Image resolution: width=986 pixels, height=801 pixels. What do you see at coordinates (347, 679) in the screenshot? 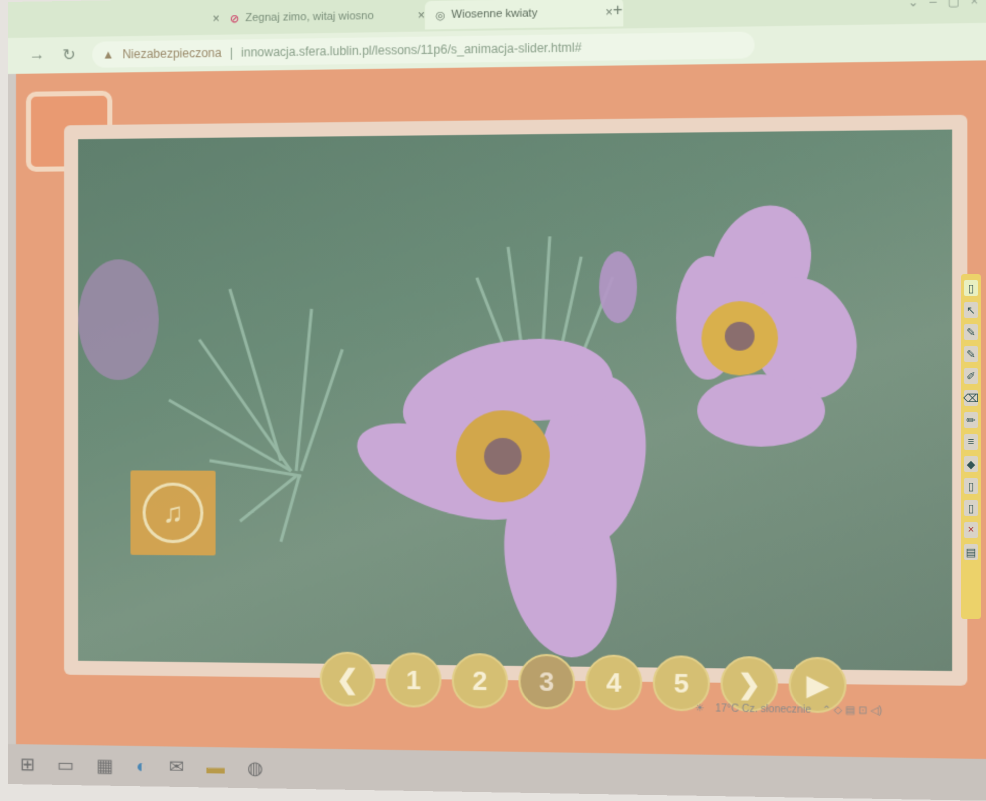
I see `prev-slide-button: ❮` at bounding box center [347, 679].